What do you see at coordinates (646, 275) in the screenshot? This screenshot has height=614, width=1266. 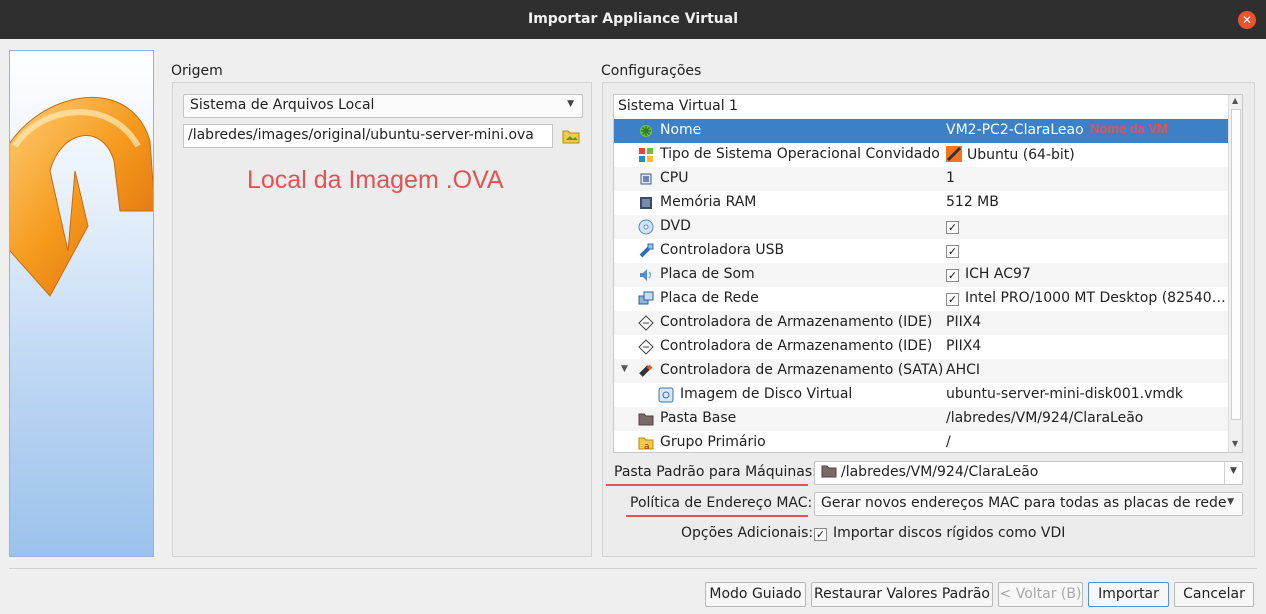 I see `sound-icon` at bounding box center [646, 275].